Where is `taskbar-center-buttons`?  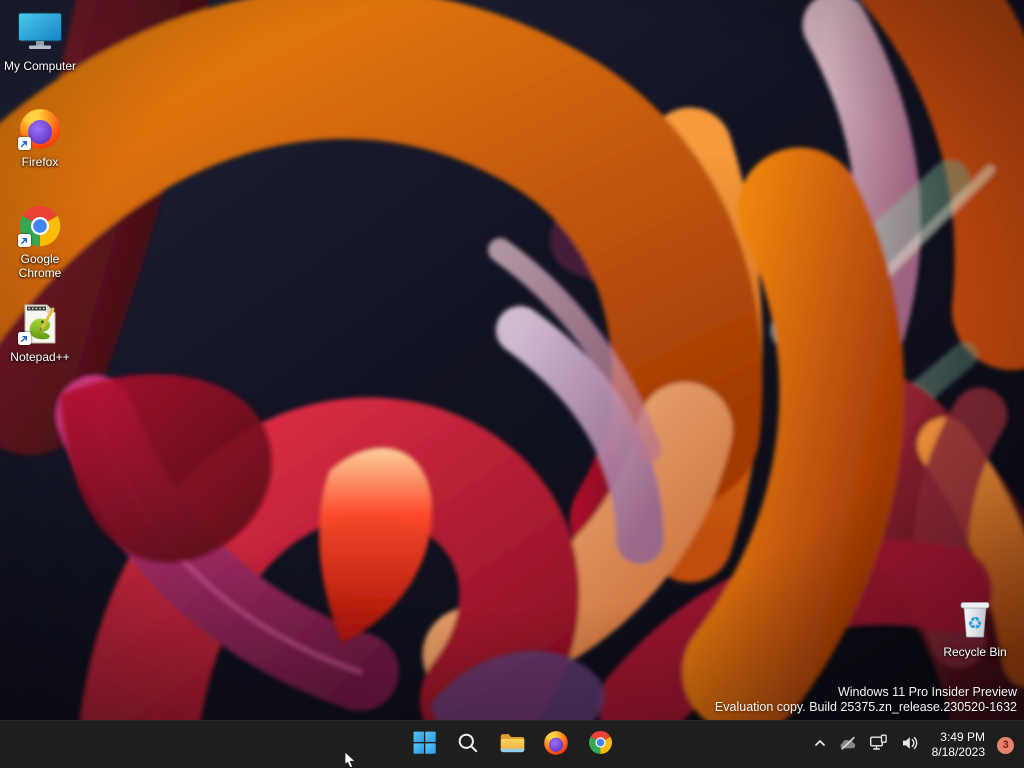 taskbar-center-buttons is located at coordinates (512, 744).